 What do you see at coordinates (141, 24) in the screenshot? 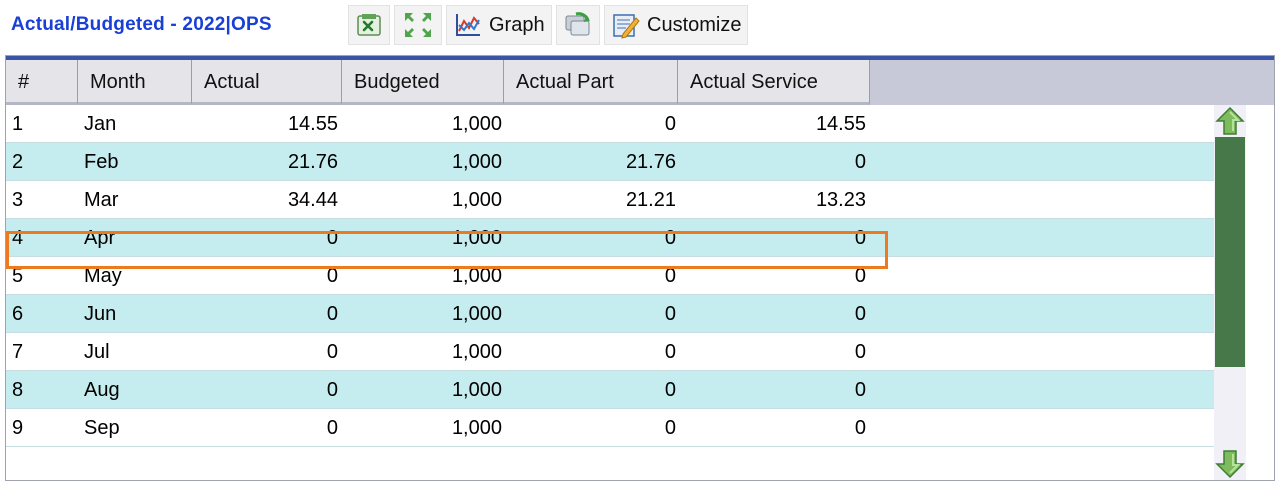
I see `page-title: Actual/Budgeted - 2022|OPS` at bounding box center [141, 24].